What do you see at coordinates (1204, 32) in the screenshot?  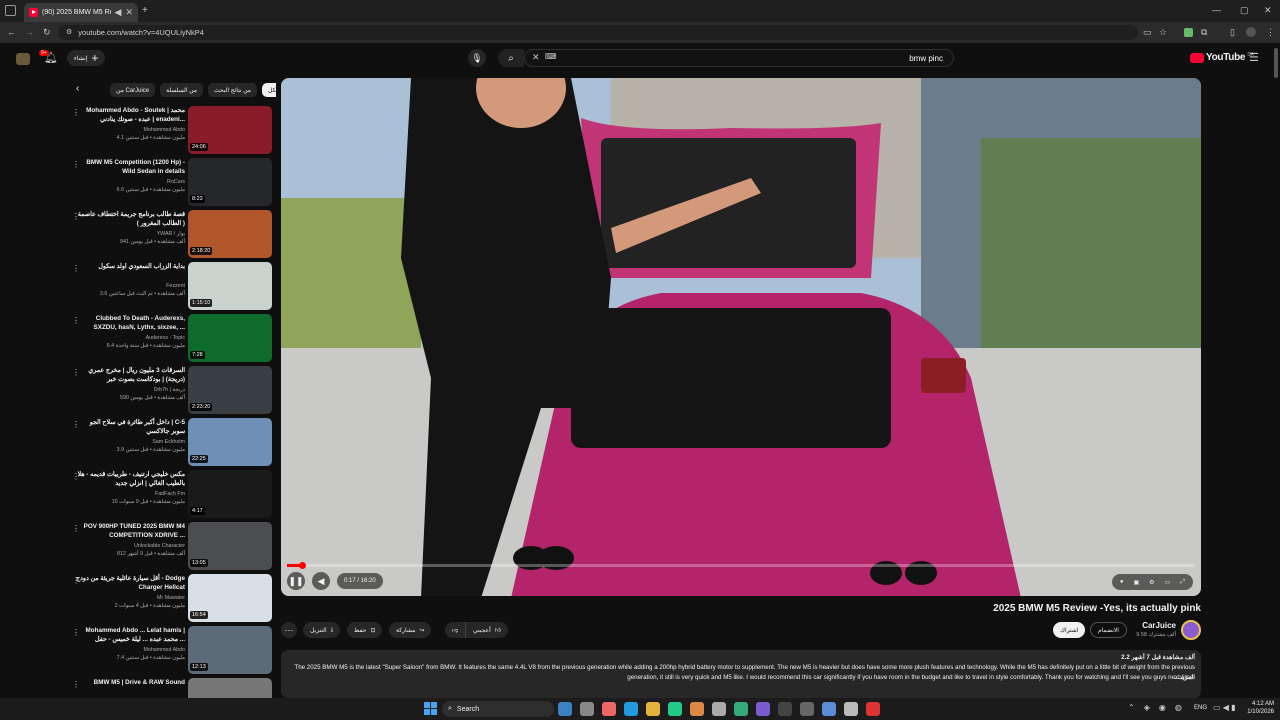 I see `extensions-puzzle-icon: ⧉` at bounding box center [1204, 32].